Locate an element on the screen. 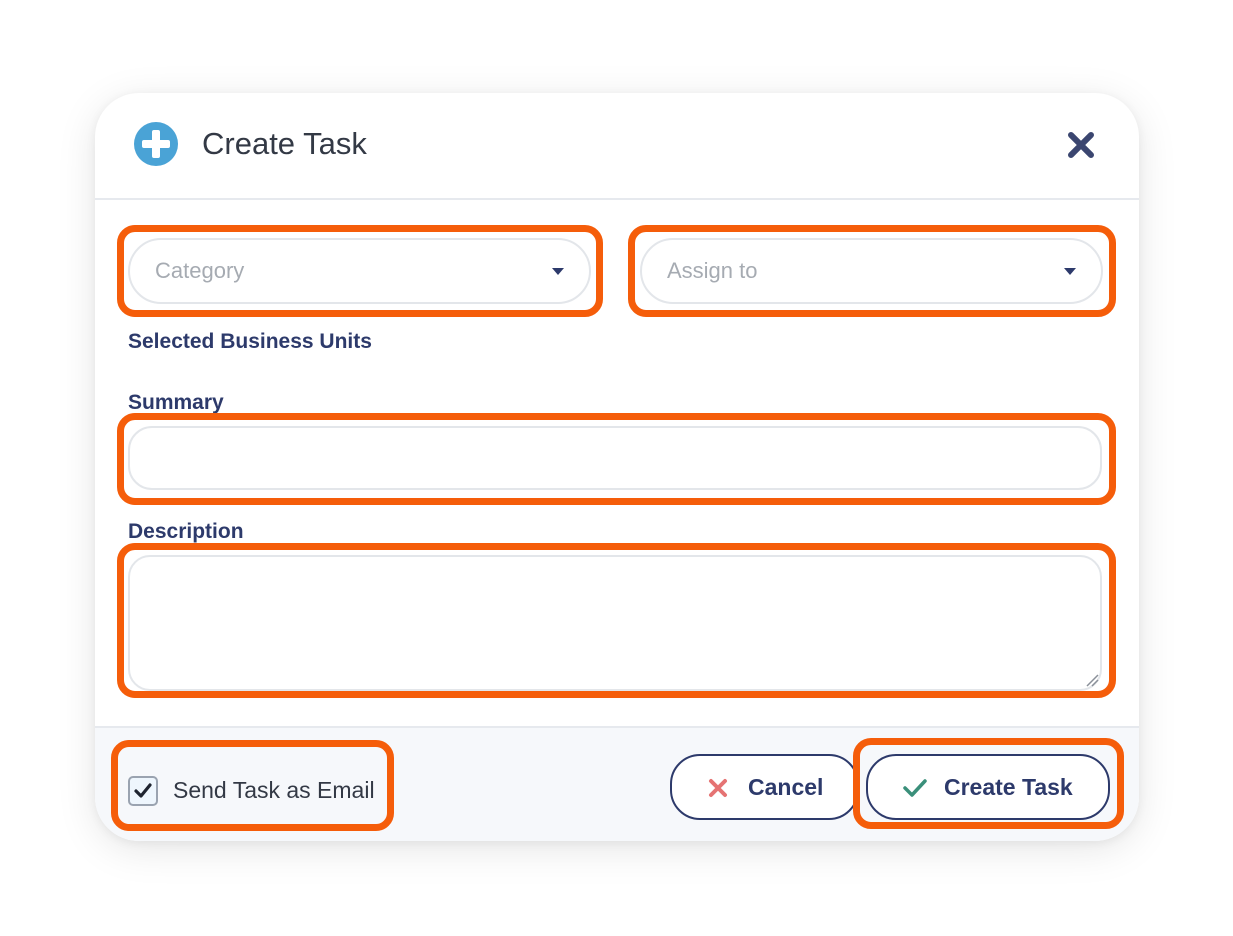 This screenshot has width=1233, height=936. check-icon is located at coordinates (915, 788).